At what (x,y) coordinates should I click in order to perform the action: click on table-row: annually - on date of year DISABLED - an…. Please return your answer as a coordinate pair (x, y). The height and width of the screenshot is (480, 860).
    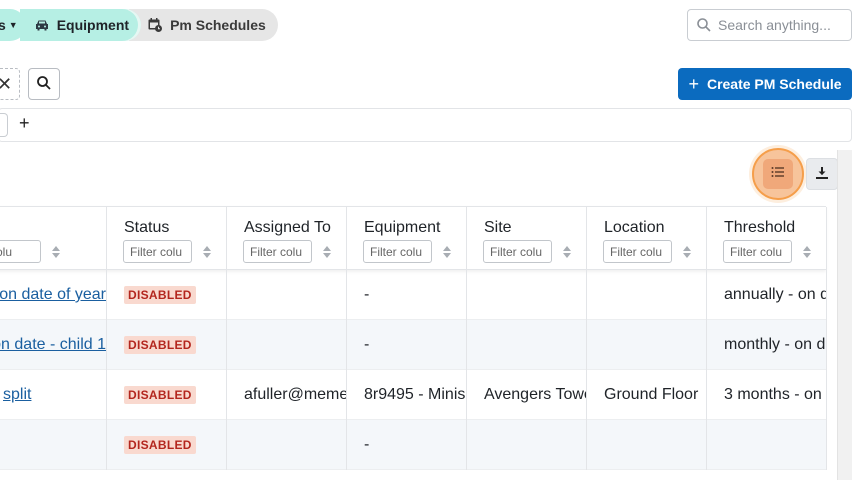
    Looking at the image, I should click on (413, 295).